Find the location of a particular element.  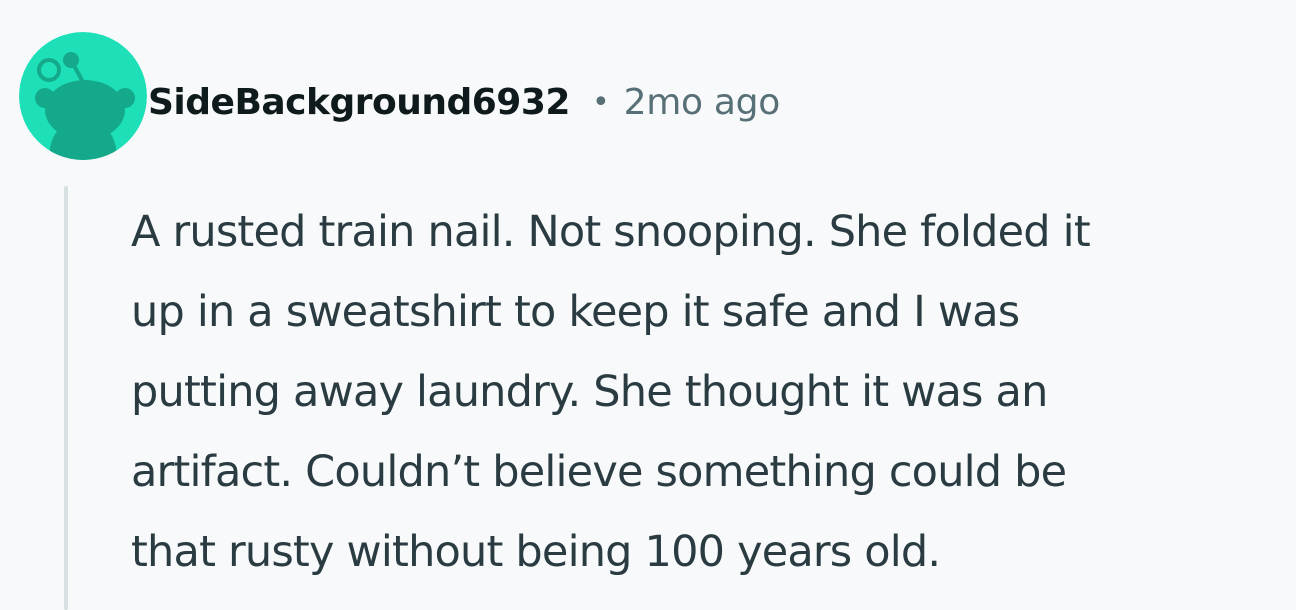

comment-header: SideBackground6932 • 2mo ago is located at coordinates (464, 102).